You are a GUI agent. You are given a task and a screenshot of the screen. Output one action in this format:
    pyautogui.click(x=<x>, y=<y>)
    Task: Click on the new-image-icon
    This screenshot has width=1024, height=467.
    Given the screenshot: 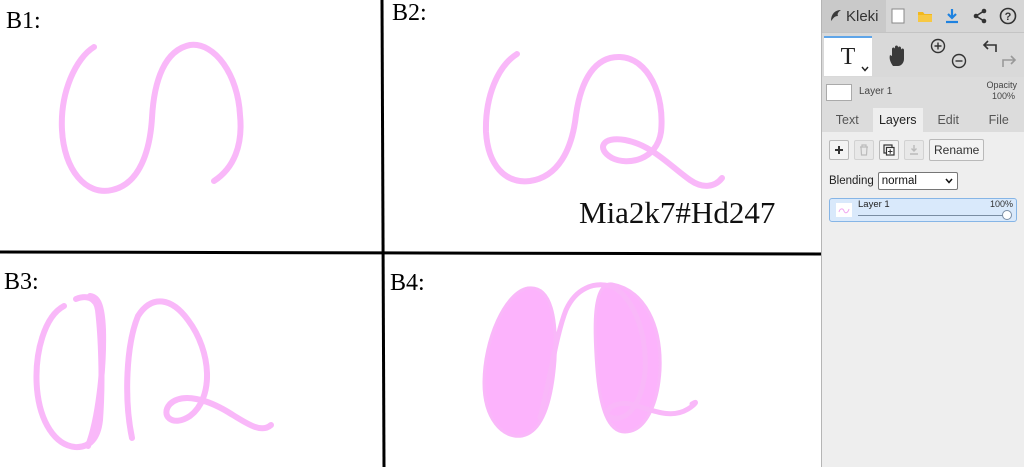 What is the action you would take?
    pyautogui.click(x=898, y=16)
    